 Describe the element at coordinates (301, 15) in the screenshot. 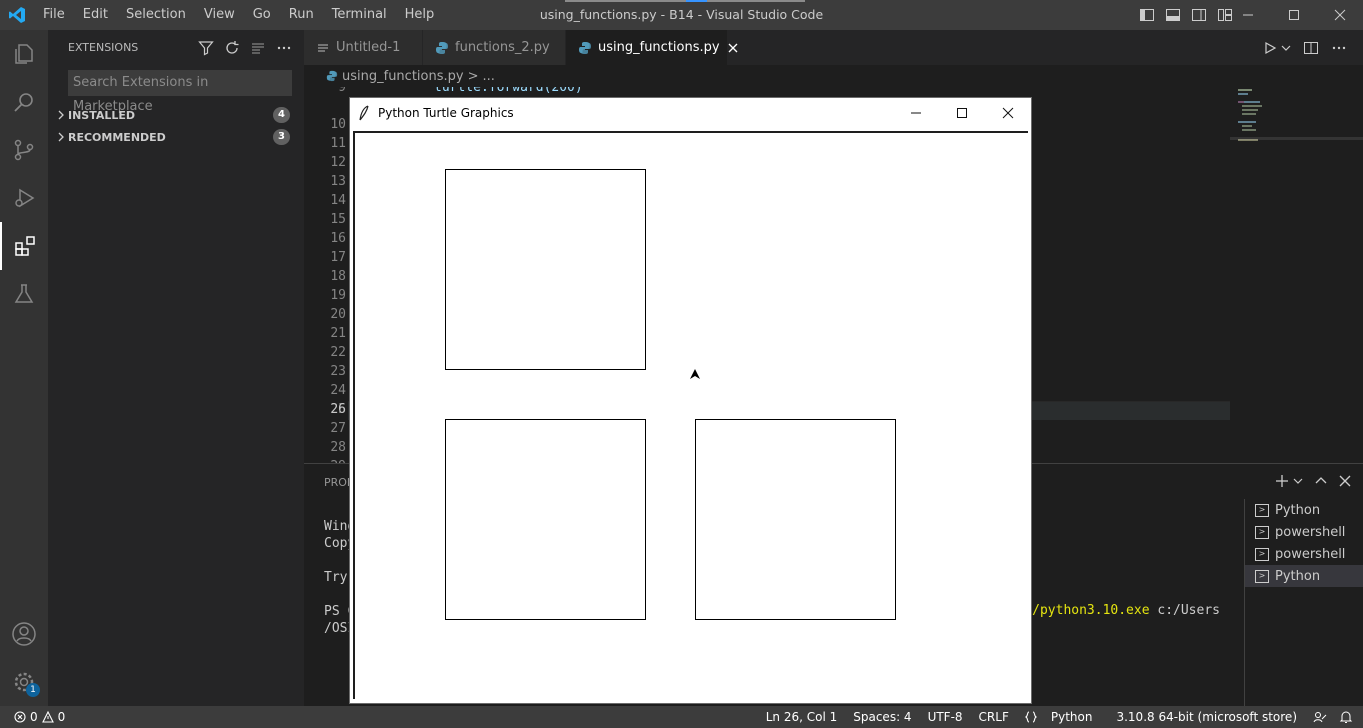

I see `menu-run: Run` at that location.